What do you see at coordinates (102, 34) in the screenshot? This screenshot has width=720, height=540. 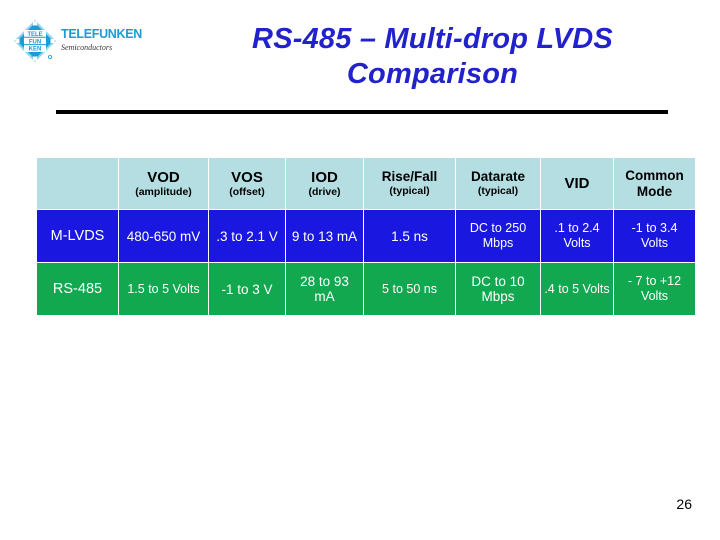 I see `logo-brand-name: TELEFUNKEN` at bounding box center [102, 34].